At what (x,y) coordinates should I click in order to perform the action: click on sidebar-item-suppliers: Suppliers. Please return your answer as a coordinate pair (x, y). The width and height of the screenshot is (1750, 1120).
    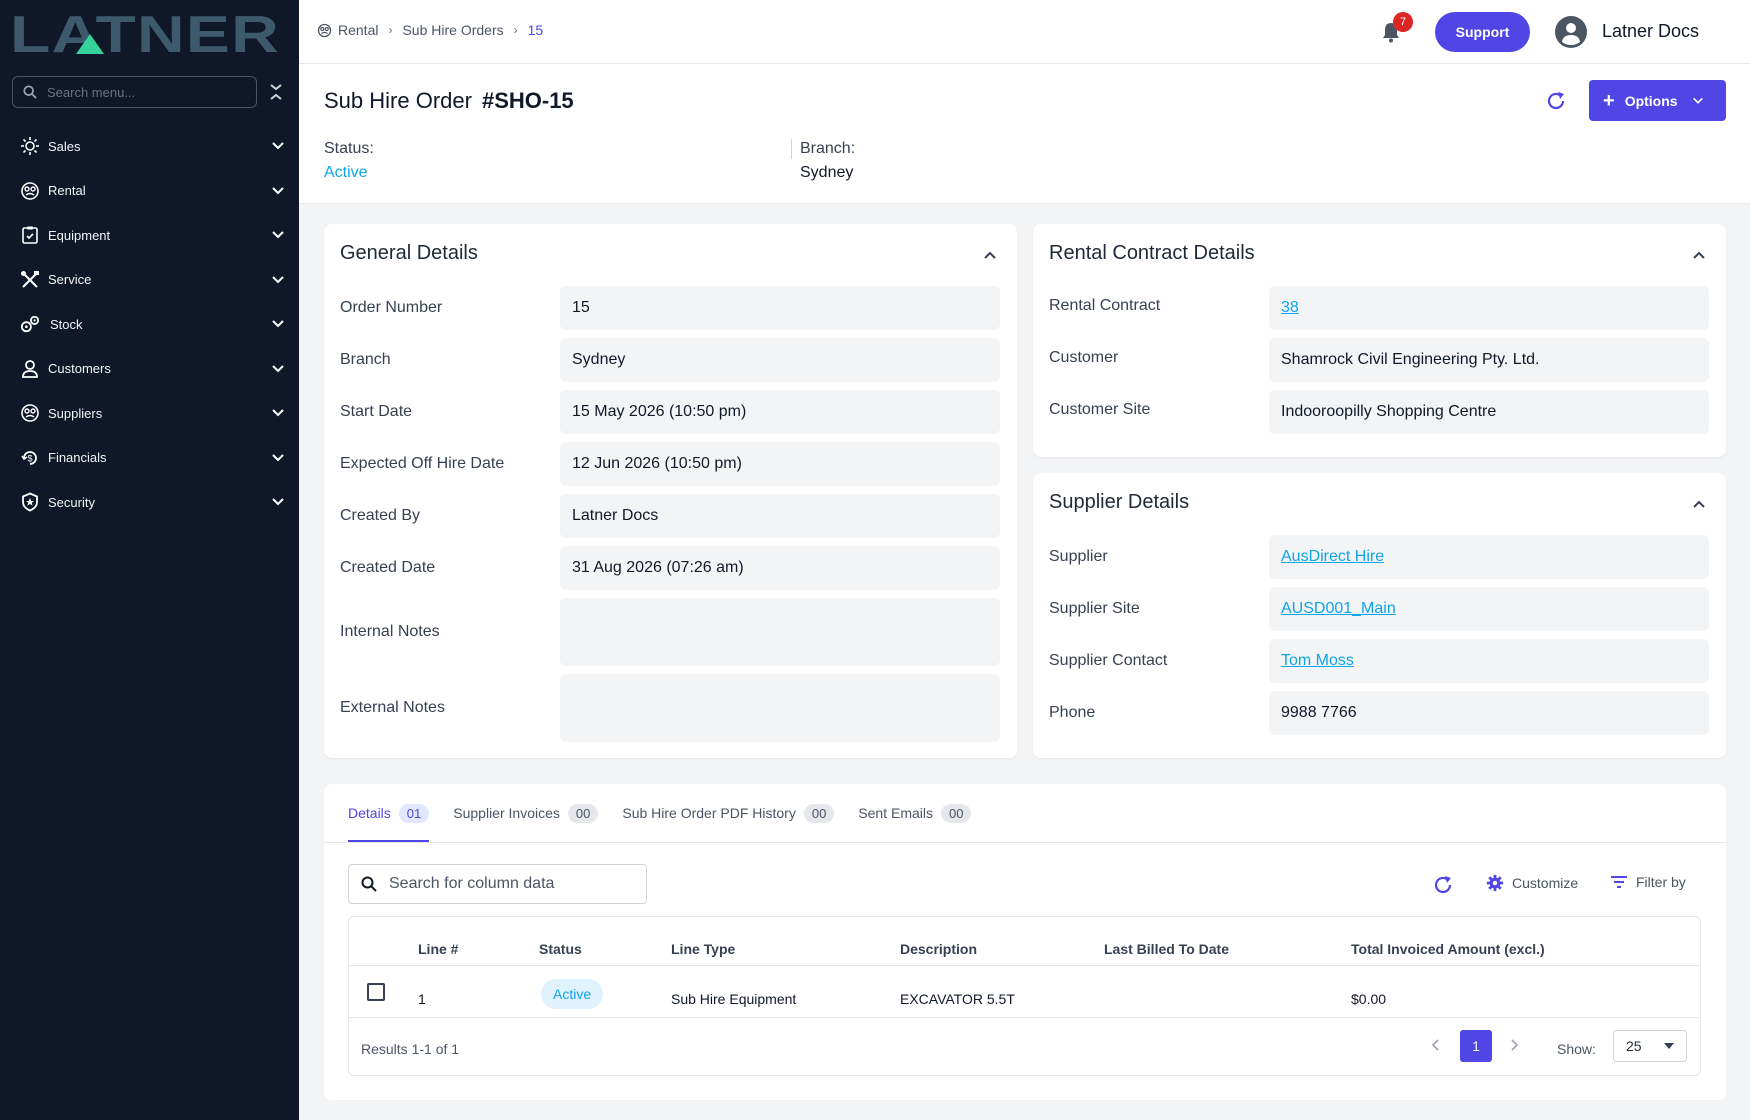
    Looking at the image, I should click on (149, 413).